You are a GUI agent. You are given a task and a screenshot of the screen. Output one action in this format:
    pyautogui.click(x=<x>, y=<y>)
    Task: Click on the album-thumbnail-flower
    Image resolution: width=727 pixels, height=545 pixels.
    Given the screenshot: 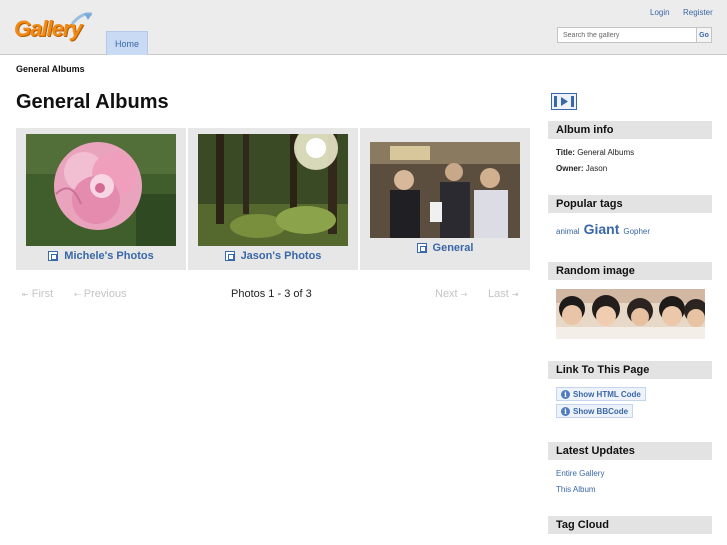 What is the action you would take?
    pyautogui.click(x=101, y=190)
    